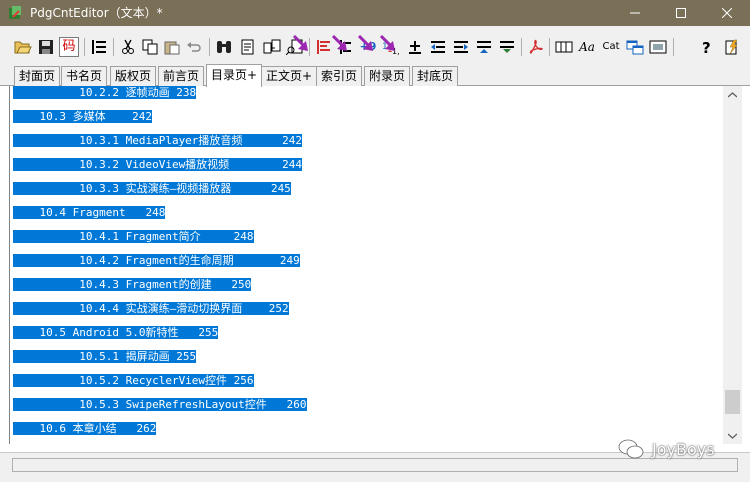  What do you see at coordinates (160, 404) in the screenshot?
I see `toc-line: 10.5.3 SwipeRefreshLayout控件 260` at bounding box center [160, 404].